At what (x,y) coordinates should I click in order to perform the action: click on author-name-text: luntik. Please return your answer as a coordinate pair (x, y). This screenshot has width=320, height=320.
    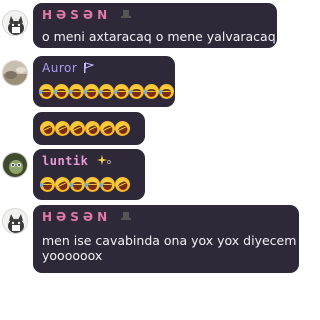
    Looking at the image, I should click on (65, 161).